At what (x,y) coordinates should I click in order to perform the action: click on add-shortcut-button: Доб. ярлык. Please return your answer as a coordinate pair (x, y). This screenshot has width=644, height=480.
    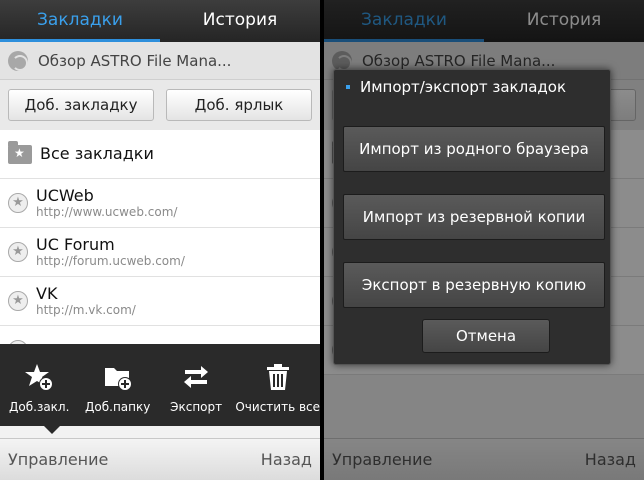
    Looking at the image, I should click on (239, 105).